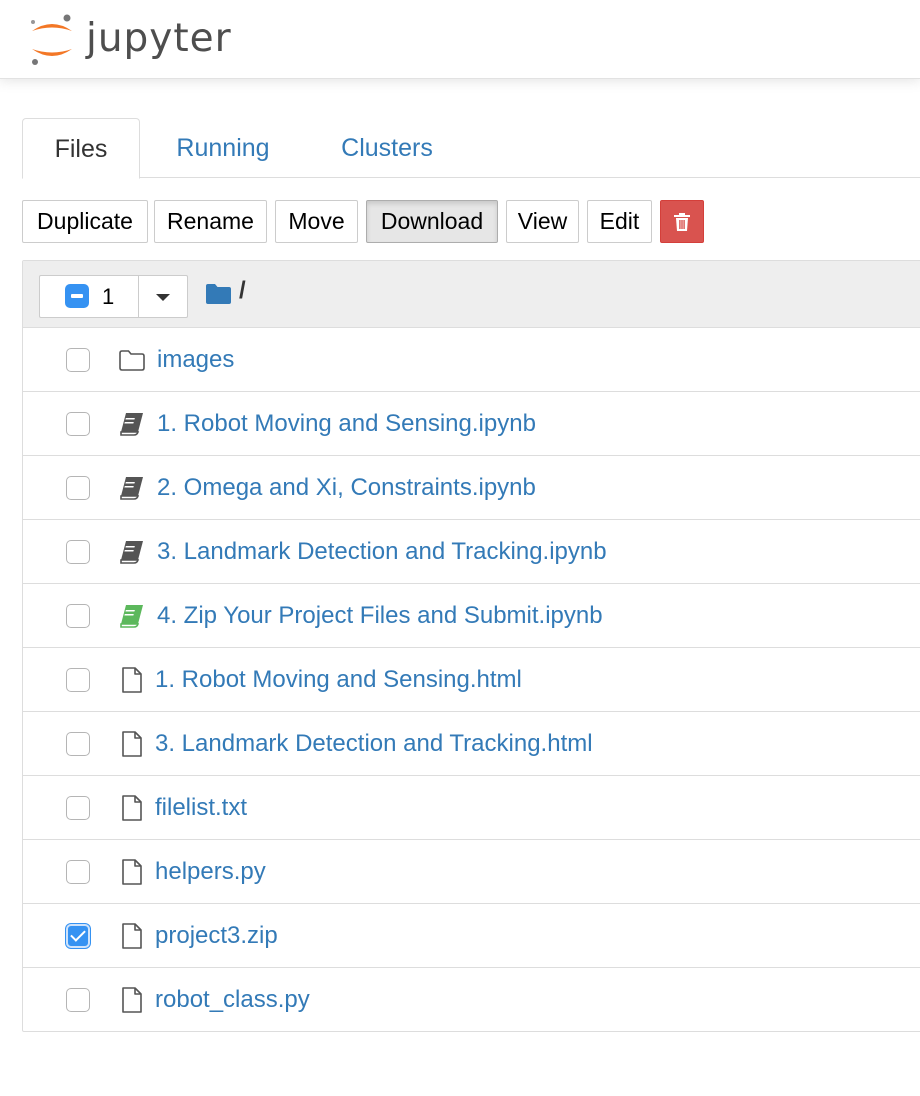  I want to click on file-name-link: helpers.py, so click(210, 872).